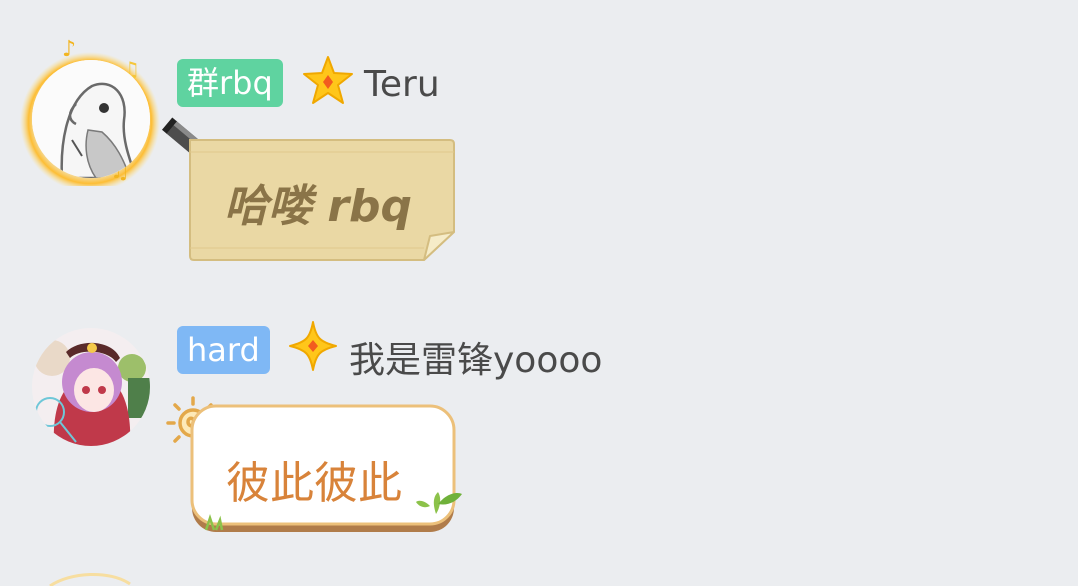 The height and width of the screenshot is (586, 1078). What do you see at coordinates (313, 346) in the screenshot?
I see `gold-diamond-star-icon` at bounding box center [313, 346].